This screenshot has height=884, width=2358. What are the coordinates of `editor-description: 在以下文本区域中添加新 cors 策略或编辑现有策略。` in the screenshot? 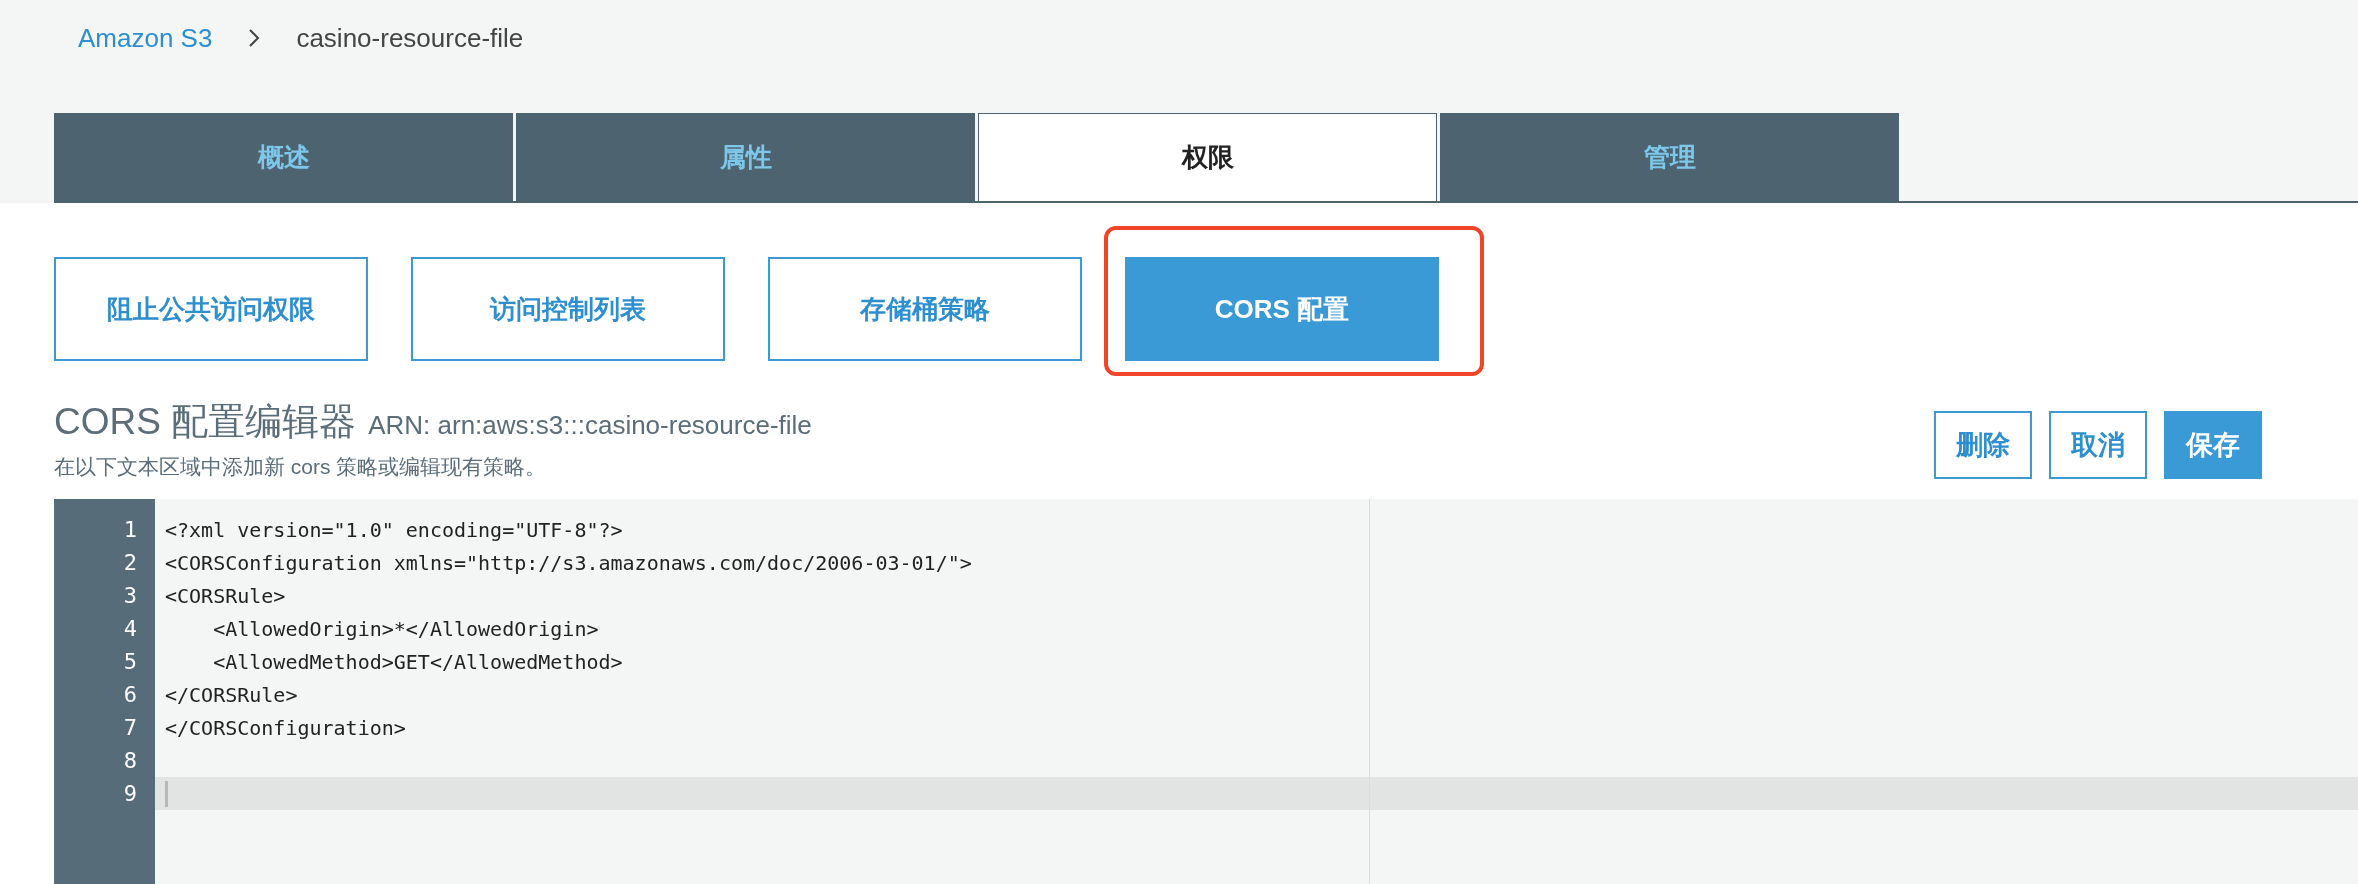 It's located at (301, 467).